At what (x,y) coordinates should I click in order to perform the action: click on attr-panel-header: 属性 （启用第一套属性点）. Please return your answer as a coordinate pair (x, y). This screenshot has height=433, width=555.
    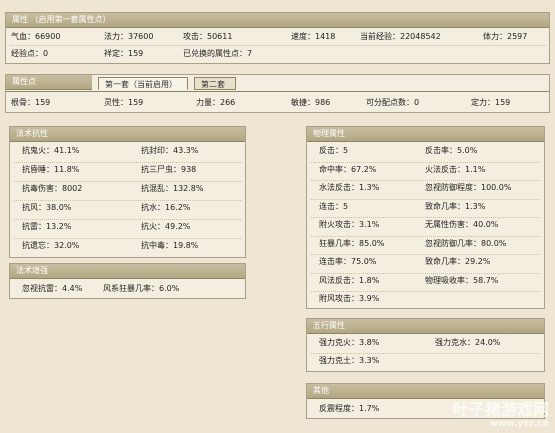
    Looking at the image, I should click on (277, 20).